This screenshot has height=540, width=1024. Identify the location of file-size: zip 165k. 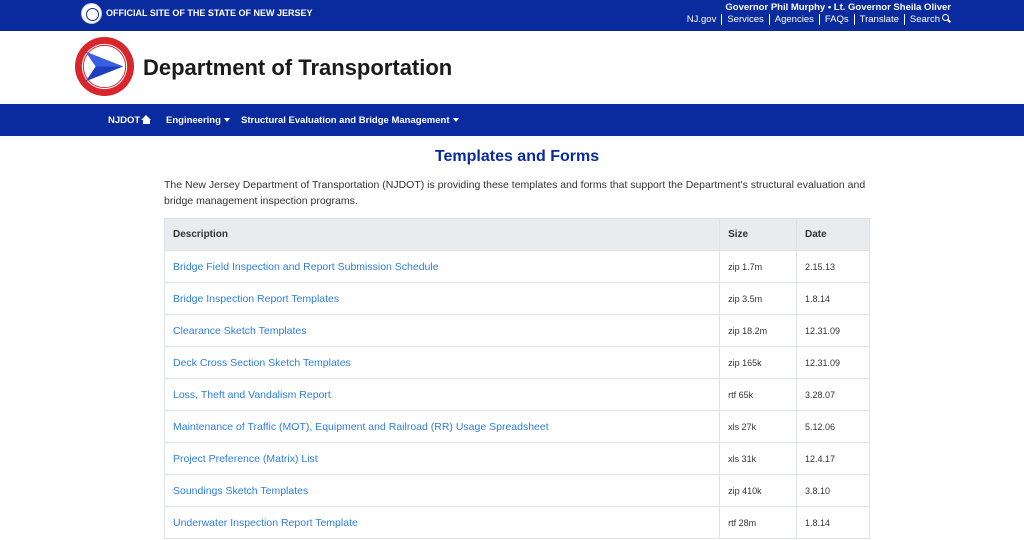
(758, 362).